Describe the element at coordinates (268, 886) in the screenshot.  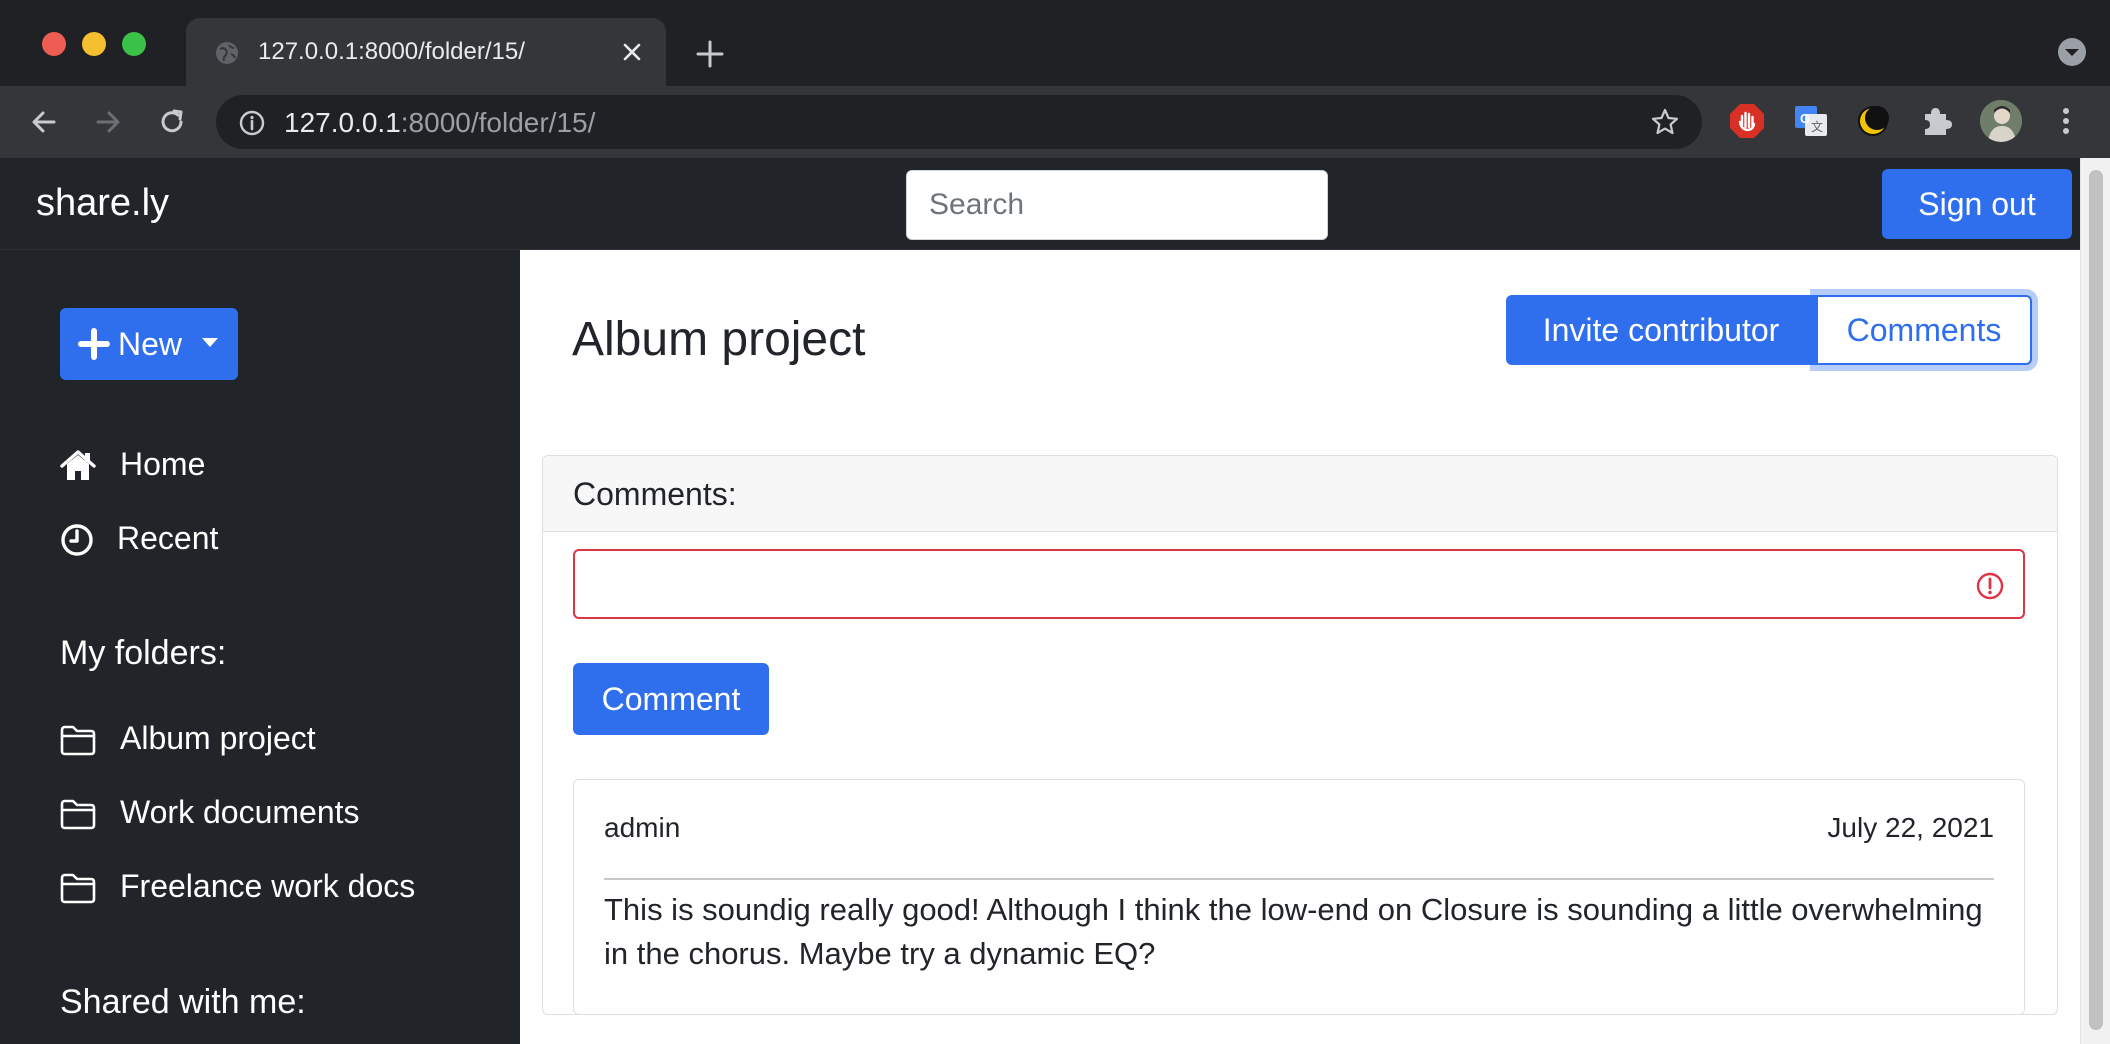
I see `sidebar-folder-label: Freelance work docs` at that location.